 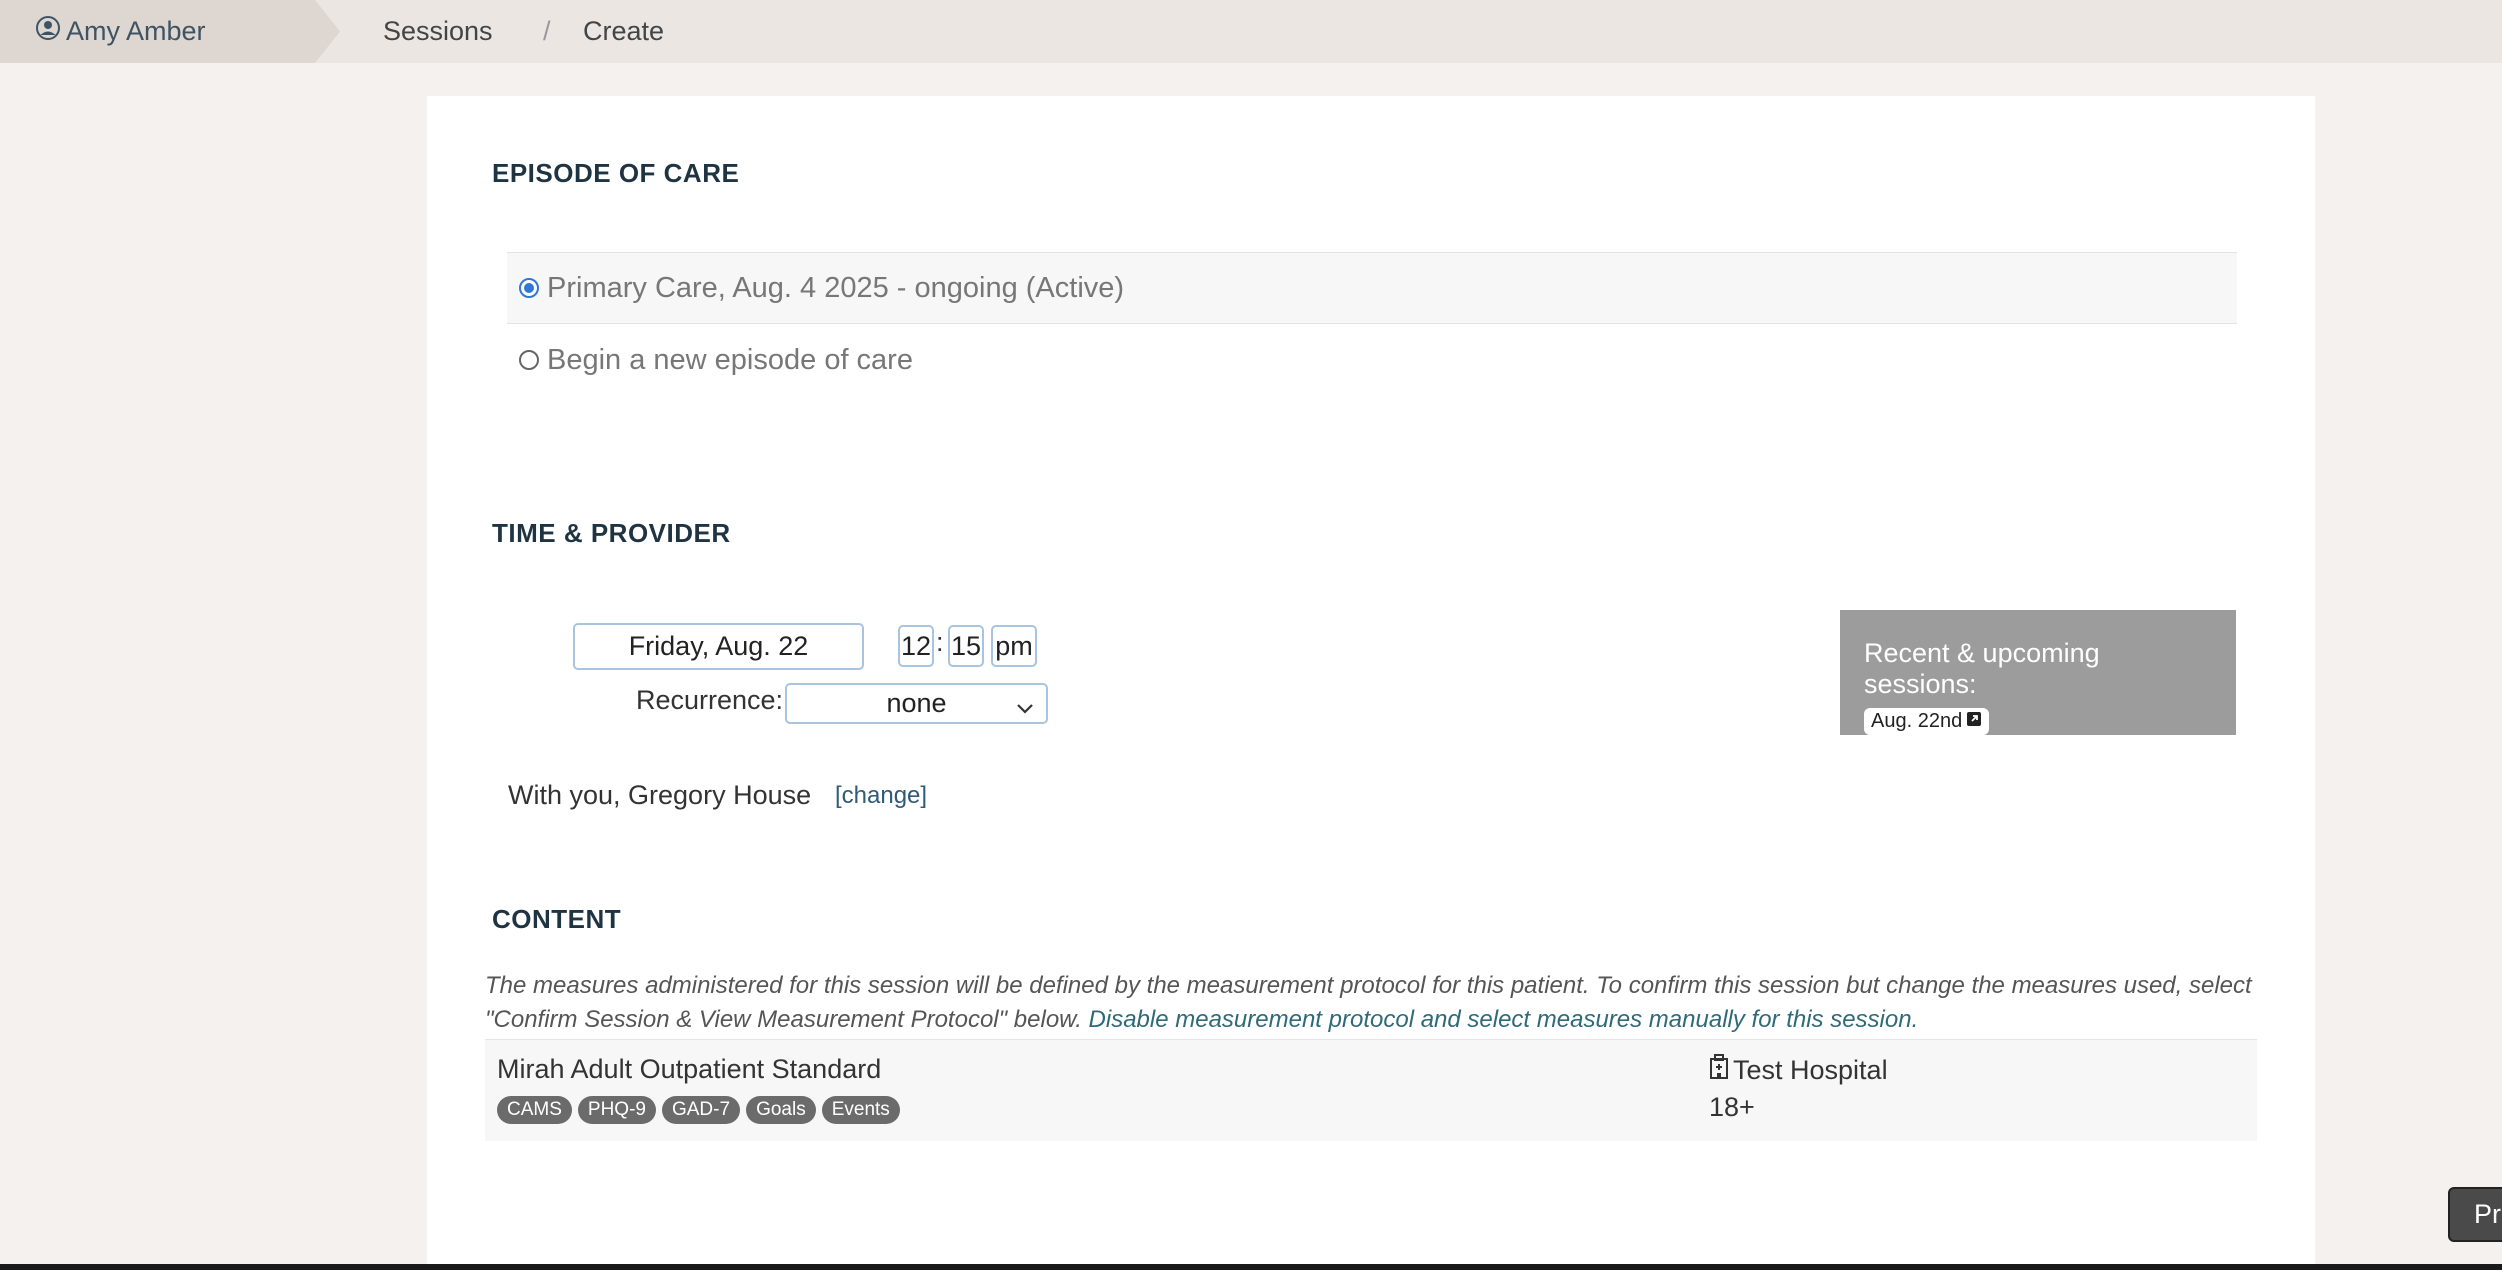 What do you see at coordinates (557, 919) in the screenshot?
I see `content-heading: CONTENT` at bounding box center [557, 919].